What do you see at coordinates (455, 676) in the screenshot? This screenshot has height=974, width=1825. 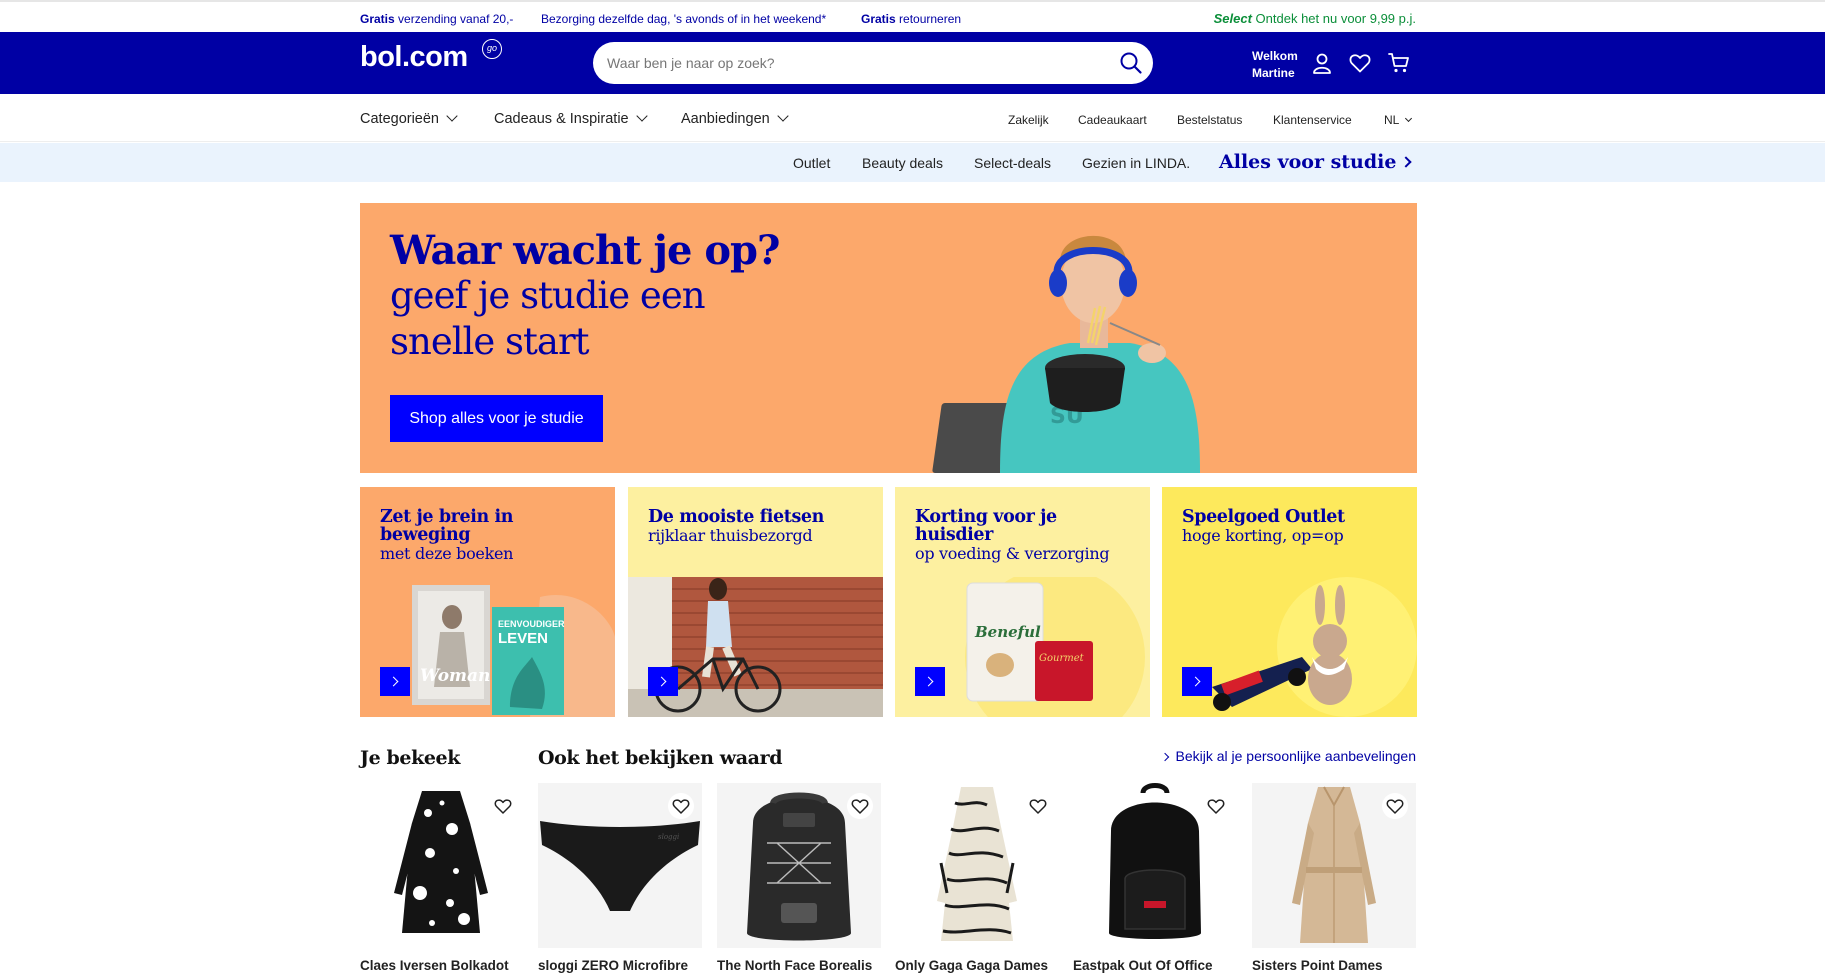 I see `svg-text: Woman` at bounding box center [455, 676].